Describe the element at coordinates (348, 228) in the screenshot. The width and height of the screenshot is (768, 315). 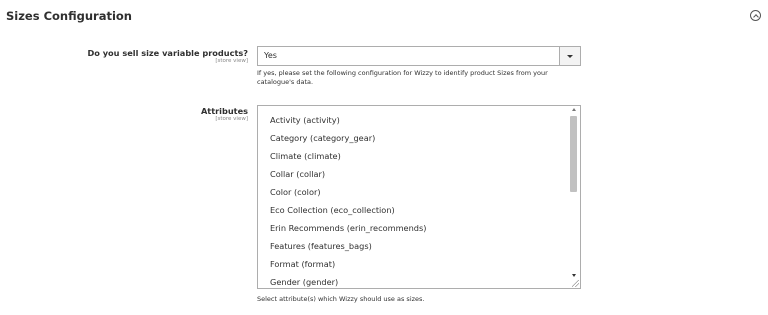
I see `attribute-option: Erin Recommends (erin_recommends)` at that location.